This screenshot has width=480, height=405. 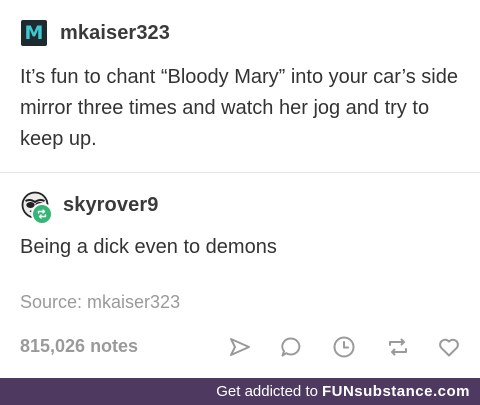 I want to click on reblog-header: skyrover9, so click(x=89, y=208).